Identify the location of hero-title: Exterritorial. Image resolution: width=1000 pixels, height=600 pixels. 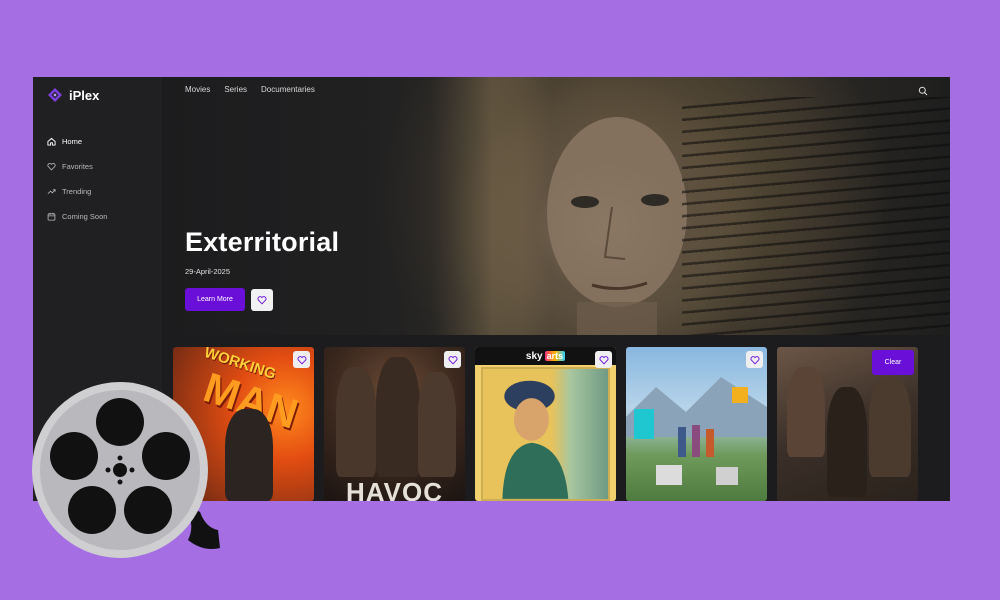
(262, 242).